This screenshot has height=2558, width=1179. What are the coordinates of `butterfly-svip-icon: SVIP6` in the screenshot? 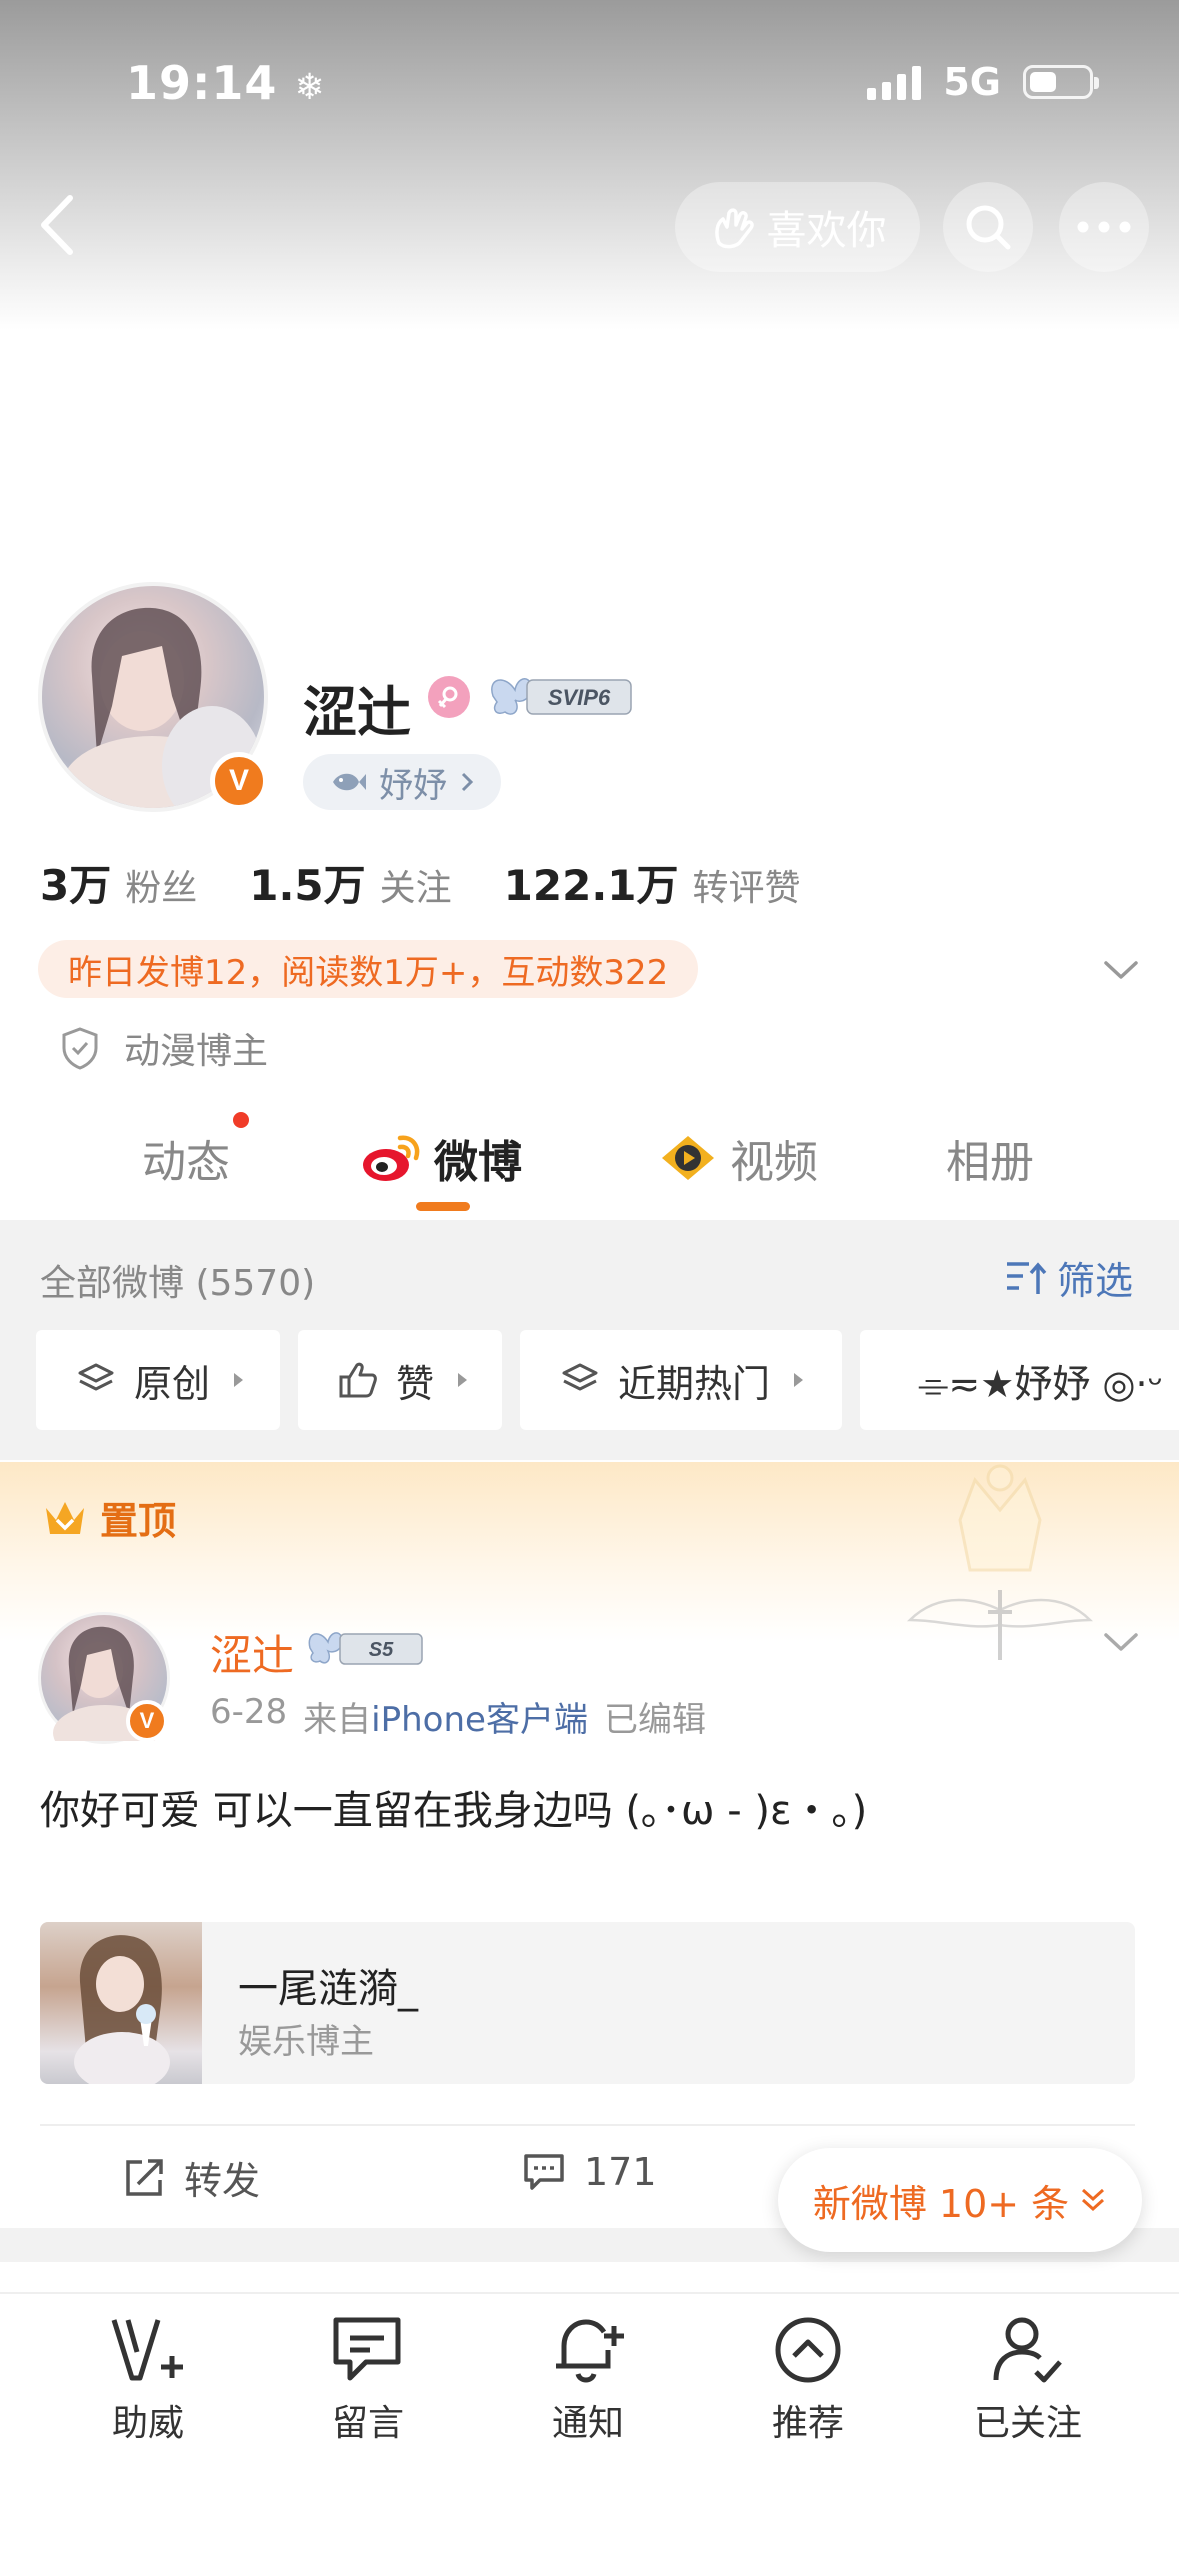 It's located at (561, 696).